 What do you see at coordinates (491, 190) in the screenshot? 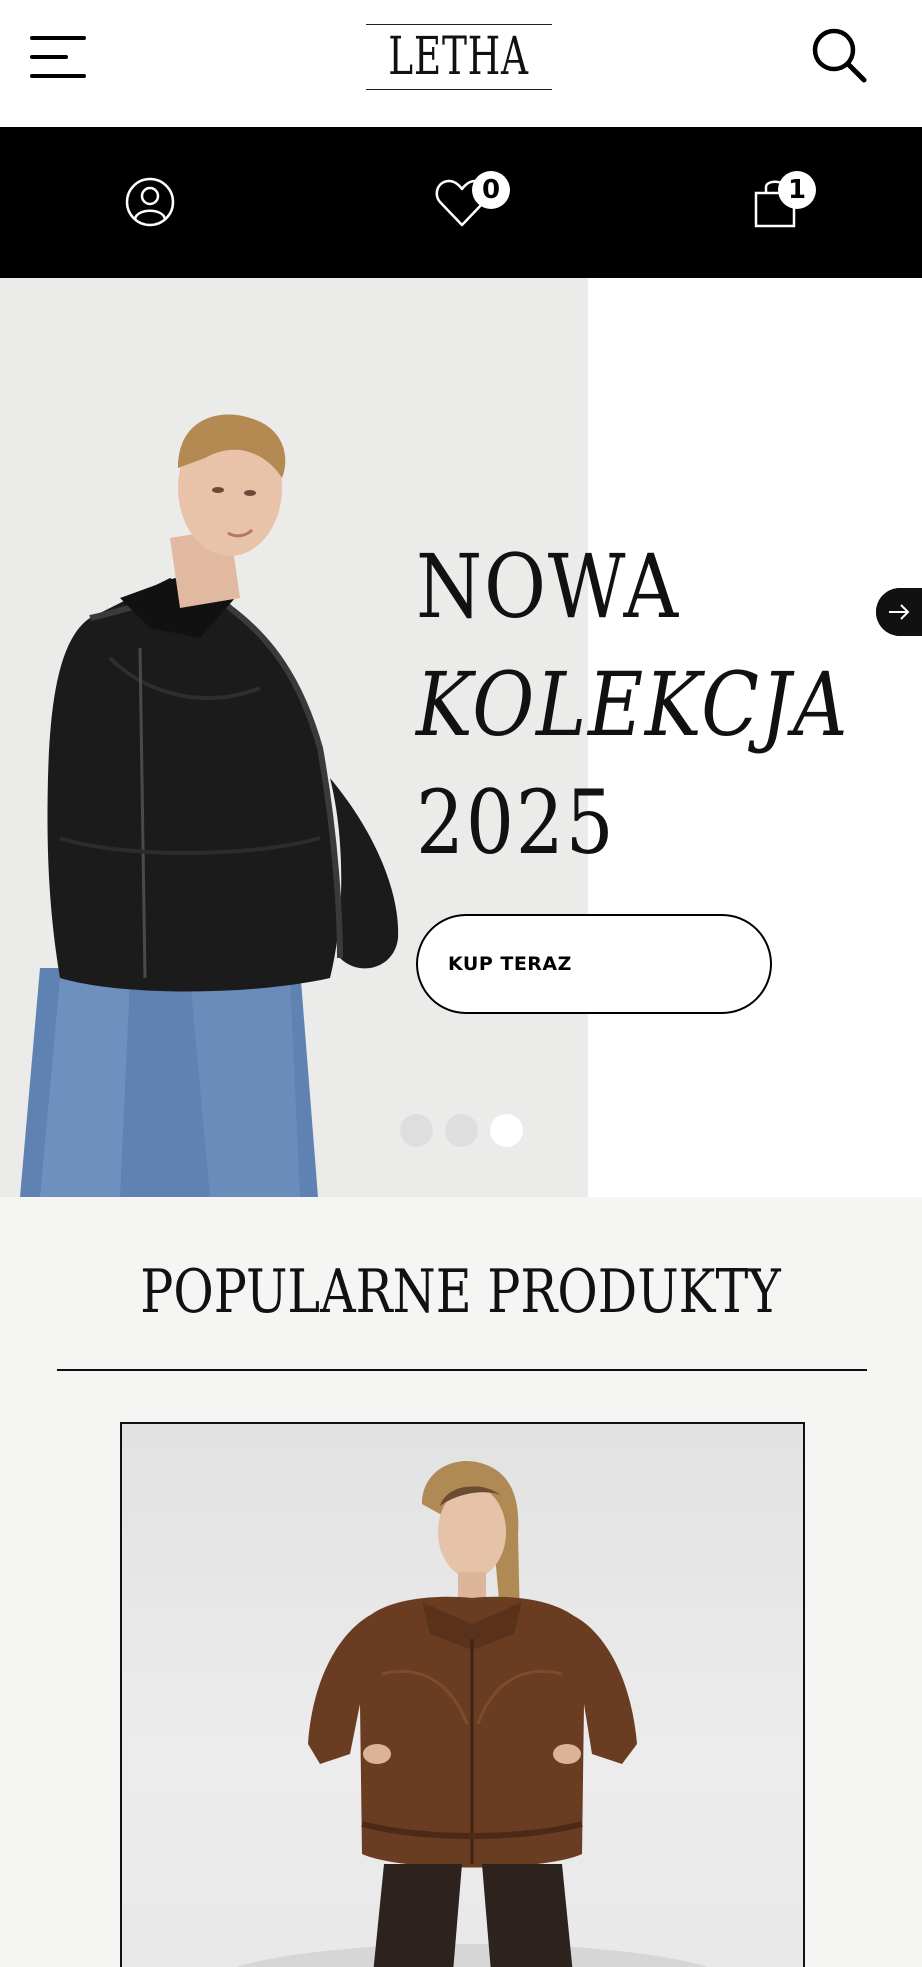
I see `wishlist-count-badge: 0` at bounding box center [491, 190].